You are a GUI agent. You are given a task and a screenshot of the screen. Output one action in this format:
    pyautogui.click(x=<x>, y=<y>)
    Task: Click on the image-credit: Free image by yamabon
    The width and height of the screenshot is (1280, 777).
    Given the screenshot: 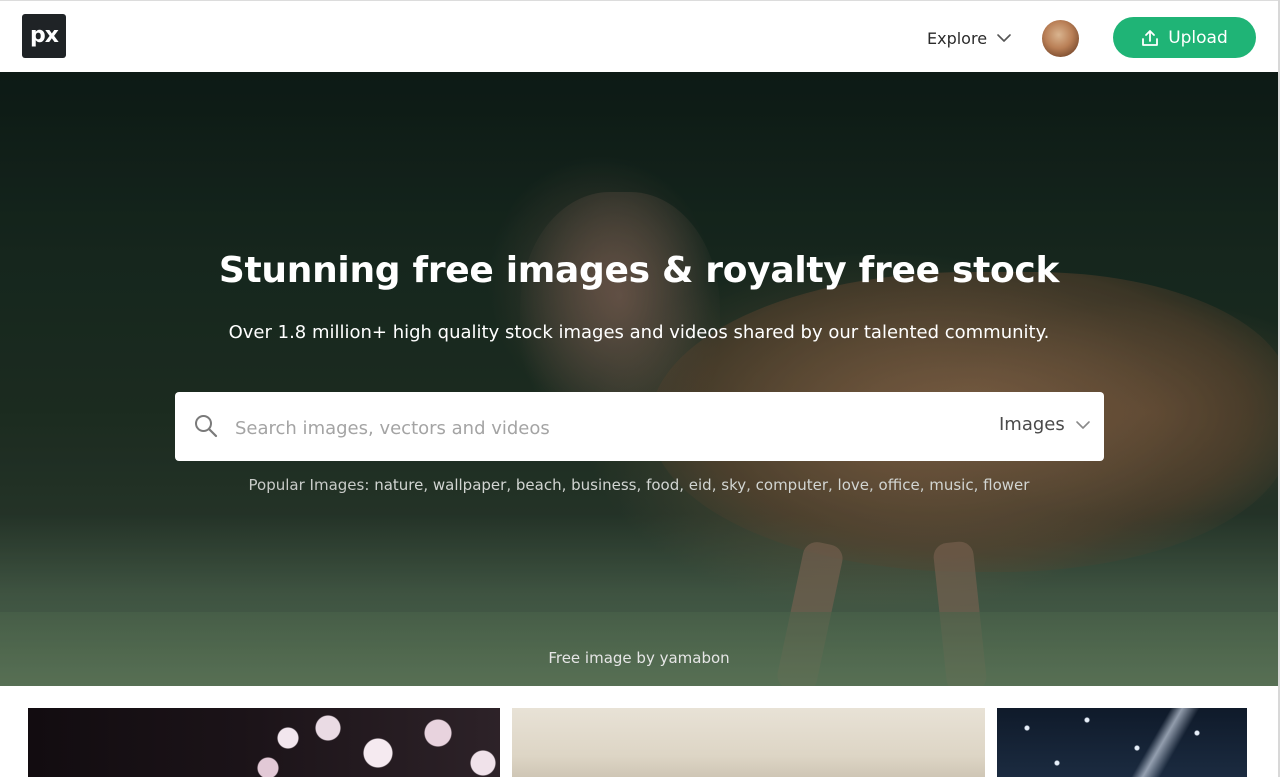 What is the action you would take?
    pyautogui.click(x=639, y=658)
    